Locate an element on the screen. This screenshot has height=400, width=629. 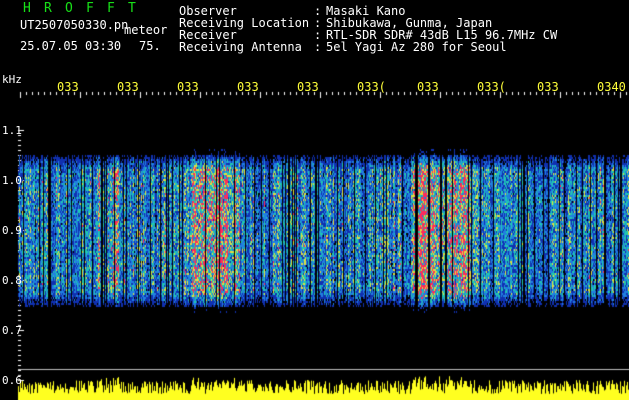
meteor-count: 75. is located at coordinates (150, 46).